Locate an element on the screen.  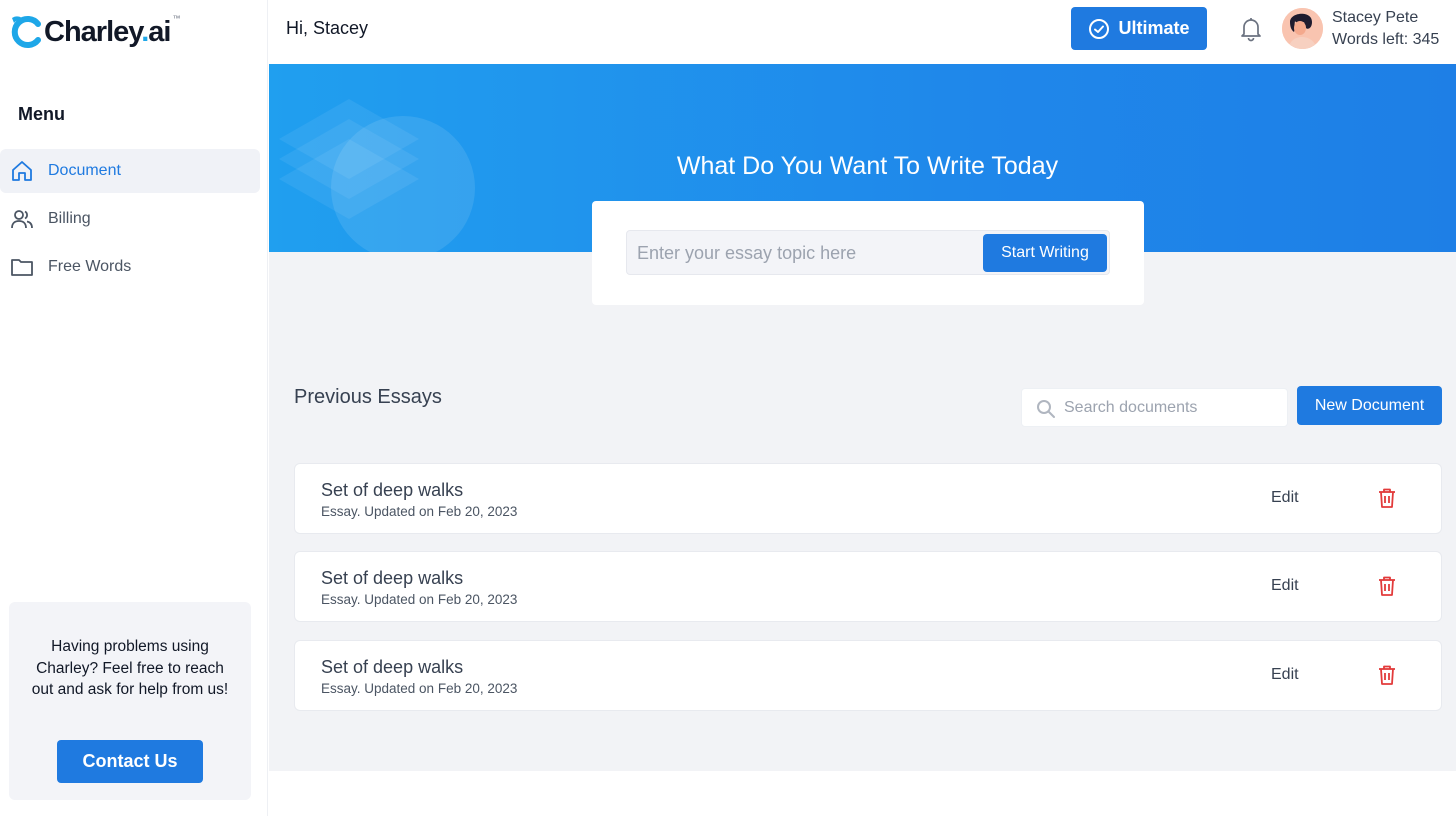
words-left: Words left: 345 is located at coordinates (1386, 39).